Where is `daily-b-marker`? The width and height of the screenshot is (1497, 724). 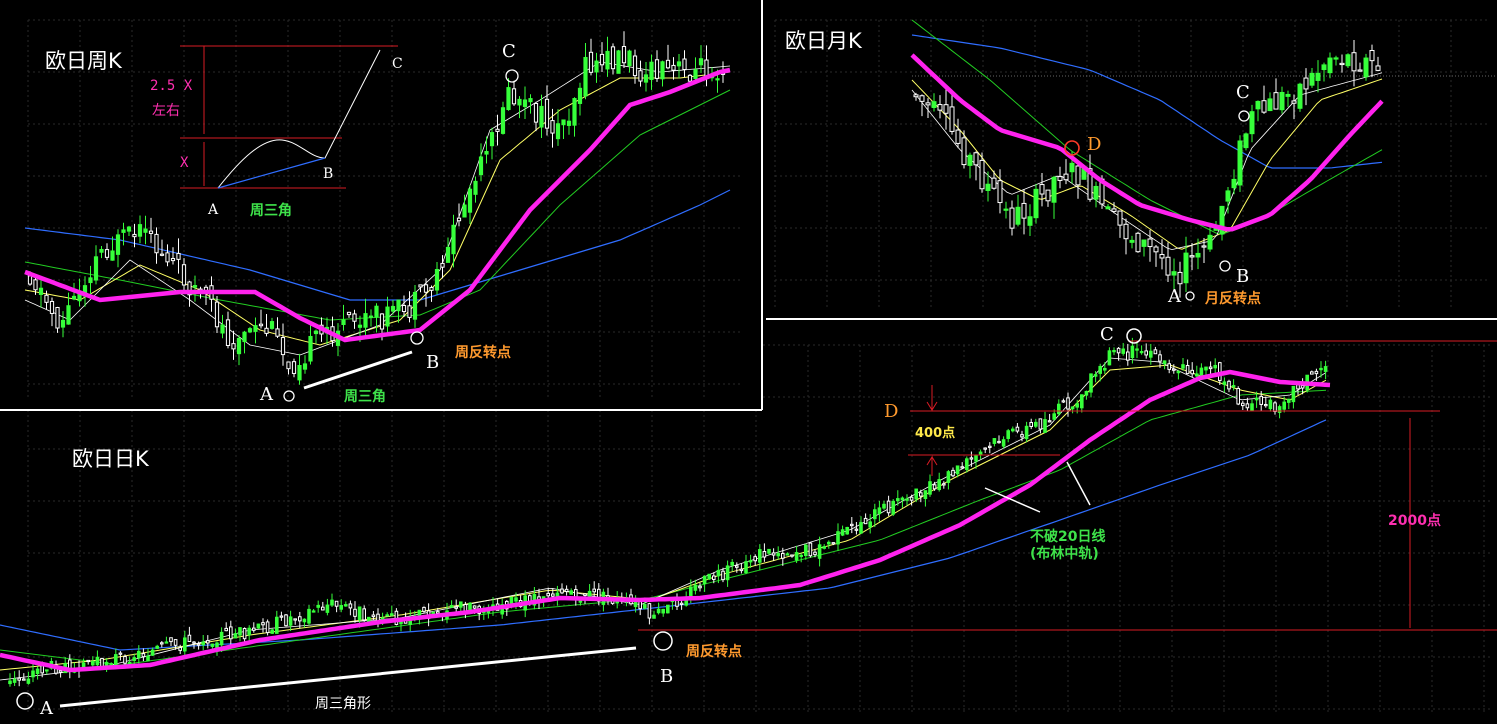 daily-b-marker is located at coordinates (663, 641).